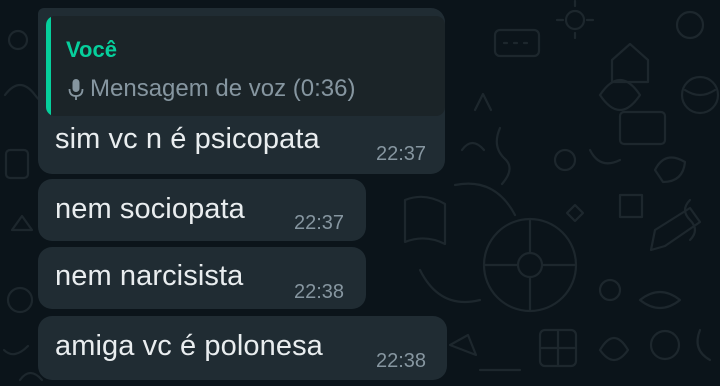  What do you see at coordinates (76, 89) in the screenshot?
I see `microphone-icon` at bounding box center [76, 89].